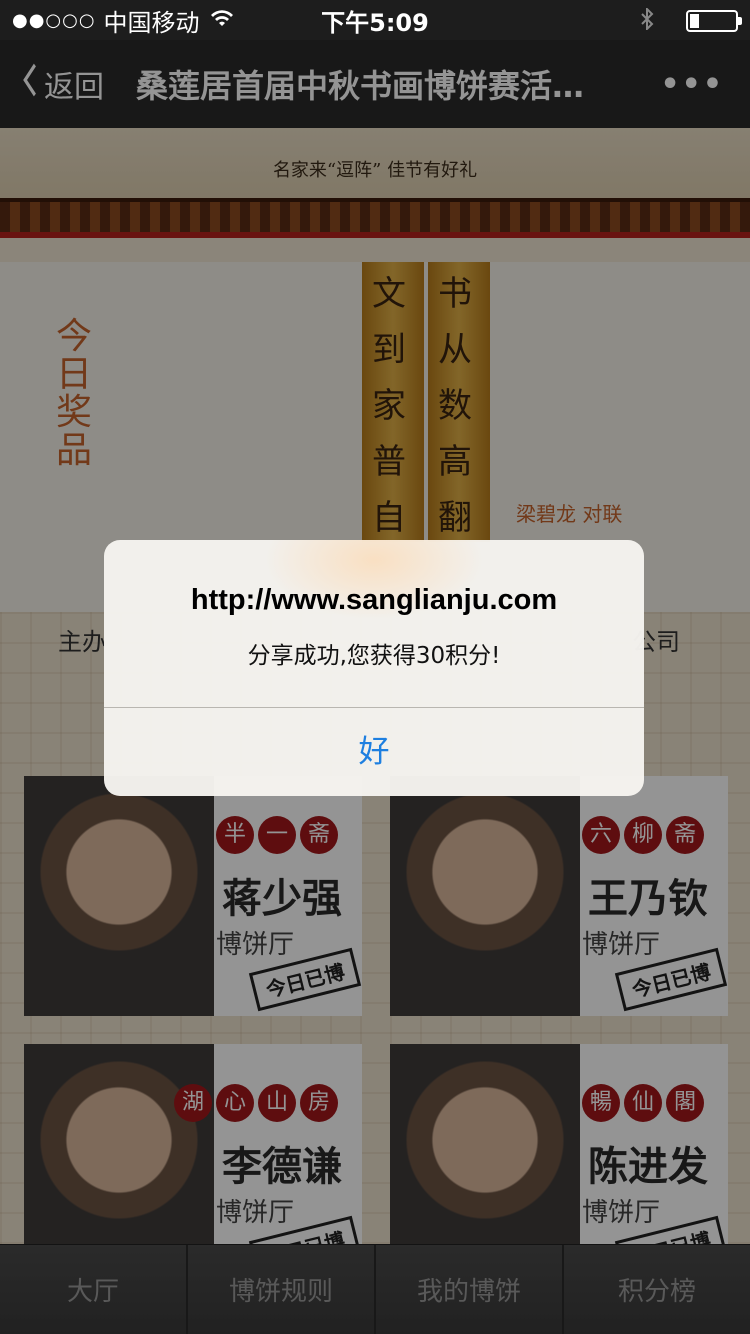  I want to click on alert-title: http://www.sanglianju.com, so click(374, 600).